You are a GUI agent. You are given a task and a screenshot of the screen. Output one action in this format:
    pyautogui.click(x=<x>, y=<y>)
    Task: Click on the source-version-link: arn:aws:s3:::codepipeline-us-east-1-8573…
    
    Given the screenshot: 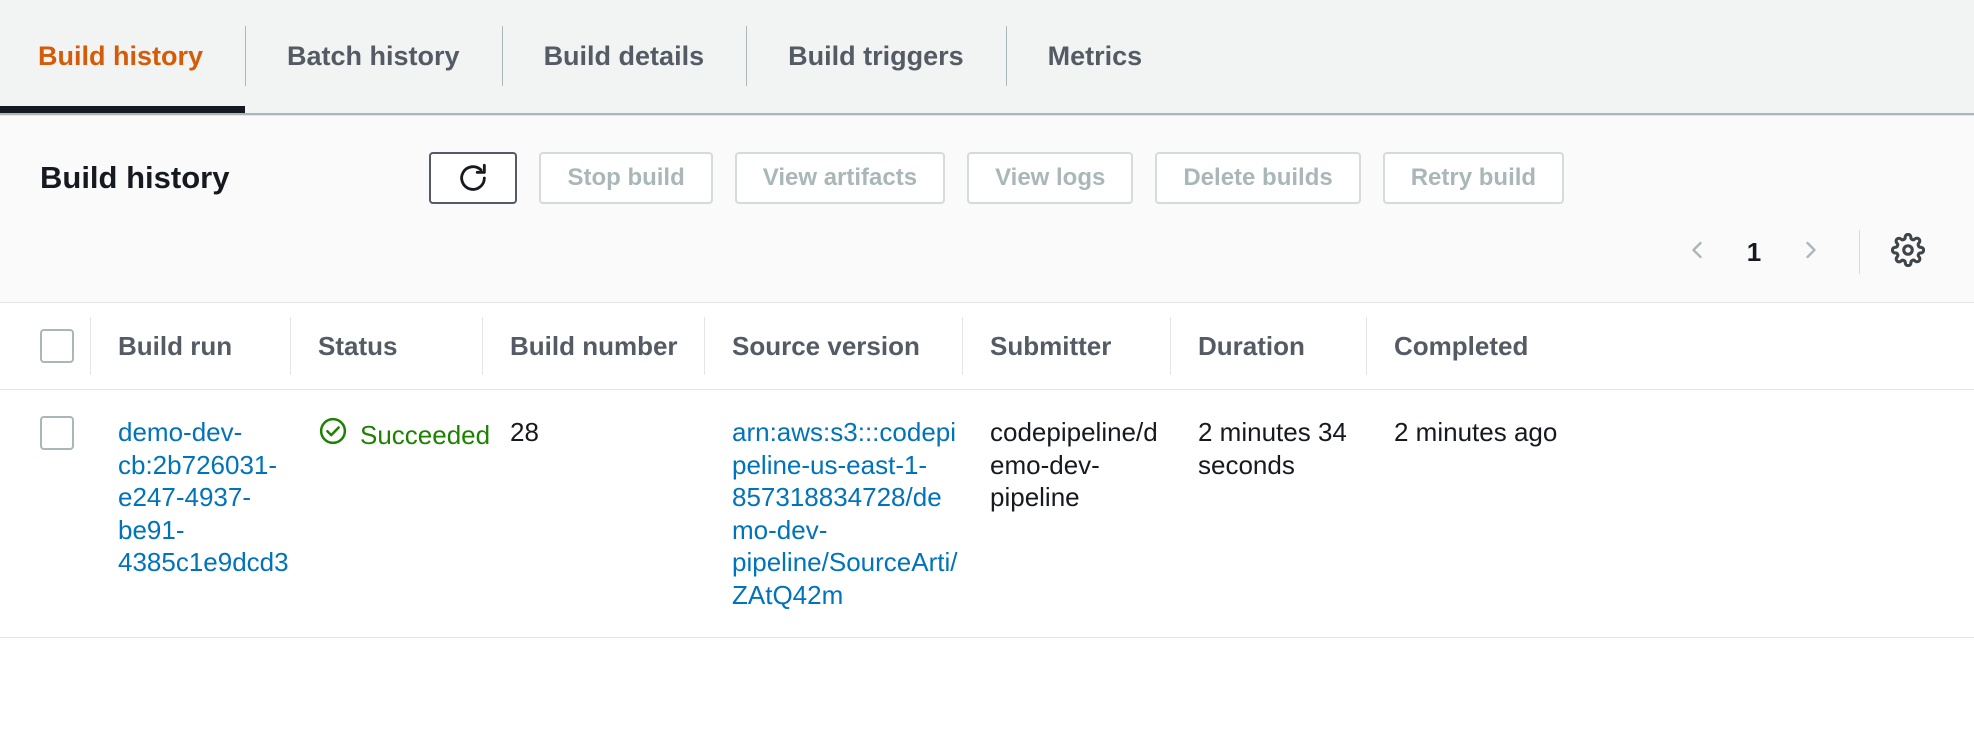 What is the action you would take?
    pyautogui.click(x=844, y=513)
    